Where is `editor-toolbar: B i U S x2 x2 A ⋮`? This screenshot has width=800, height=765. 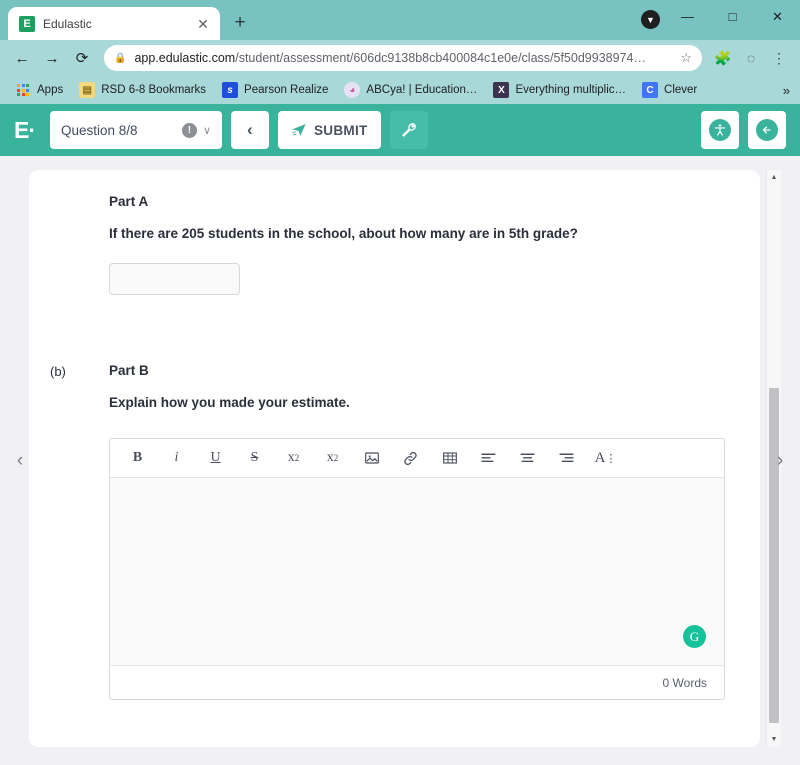 editor-toolbar: B i U S x2 x2 A ⋮ is located at coordinates (417, 458).